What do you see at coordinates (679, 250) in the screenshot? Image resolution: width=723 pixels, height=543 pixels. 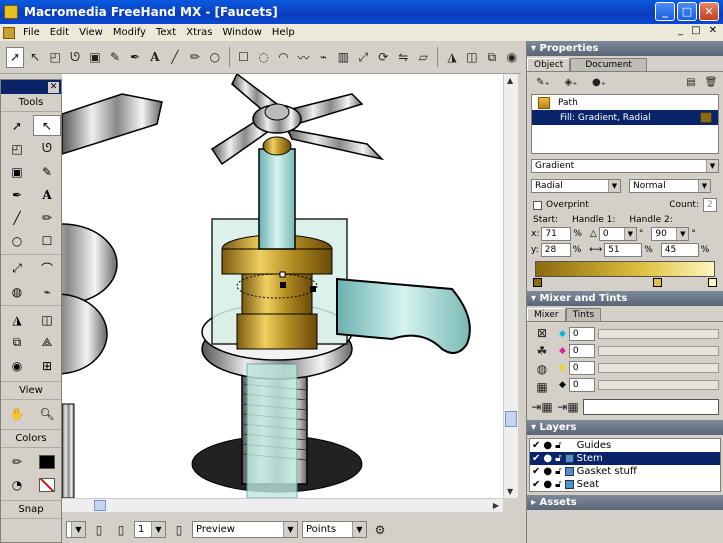 I see `handle2-length-field: 45` at bounding box center [679, 250].